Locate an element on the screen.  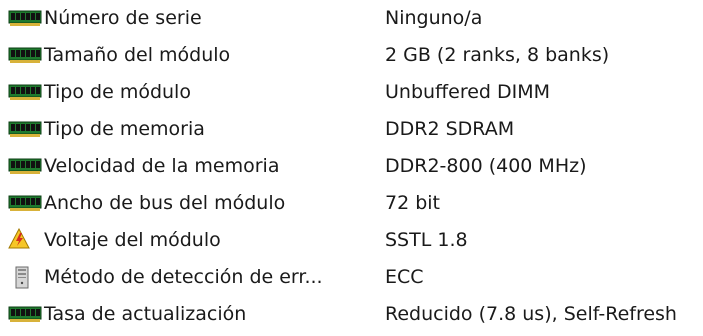
property-value: SSTL 1.8 is located at coordinates (426, 240).